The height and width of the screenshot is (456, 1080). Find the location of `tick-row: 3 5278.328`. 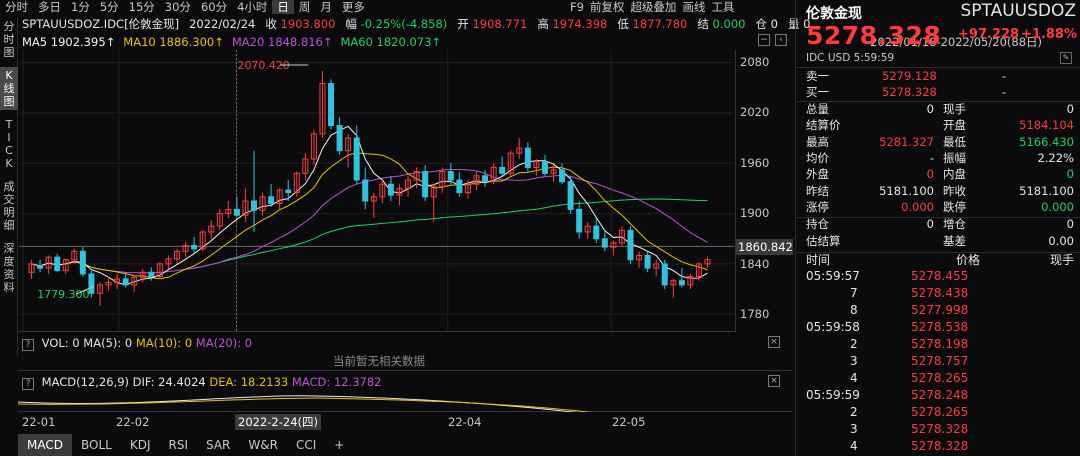

tick-row: 3 5278.328 is located at coordinates (909, 429).